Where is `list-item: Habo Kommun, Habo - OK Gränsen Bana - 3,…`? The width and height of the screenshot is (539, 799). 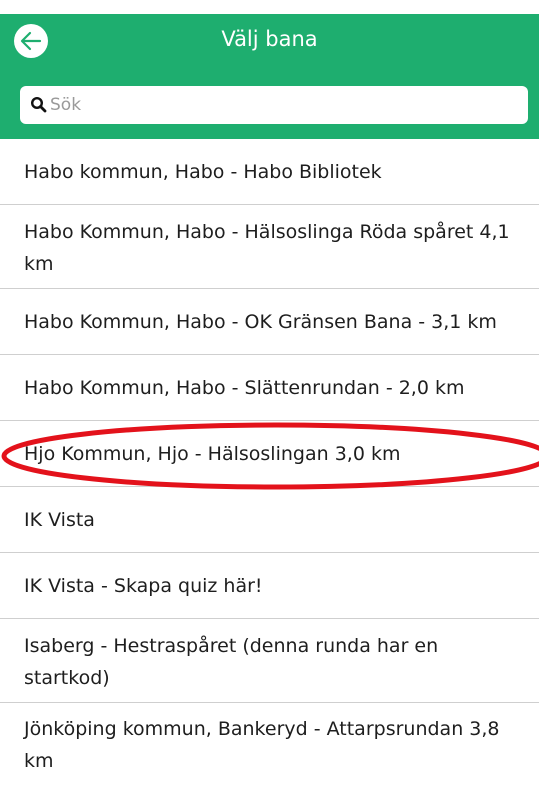
list-item: Habo Kommun, Habo - OK Gränsen Bana - 3,… is located at coordinates (269, 322).